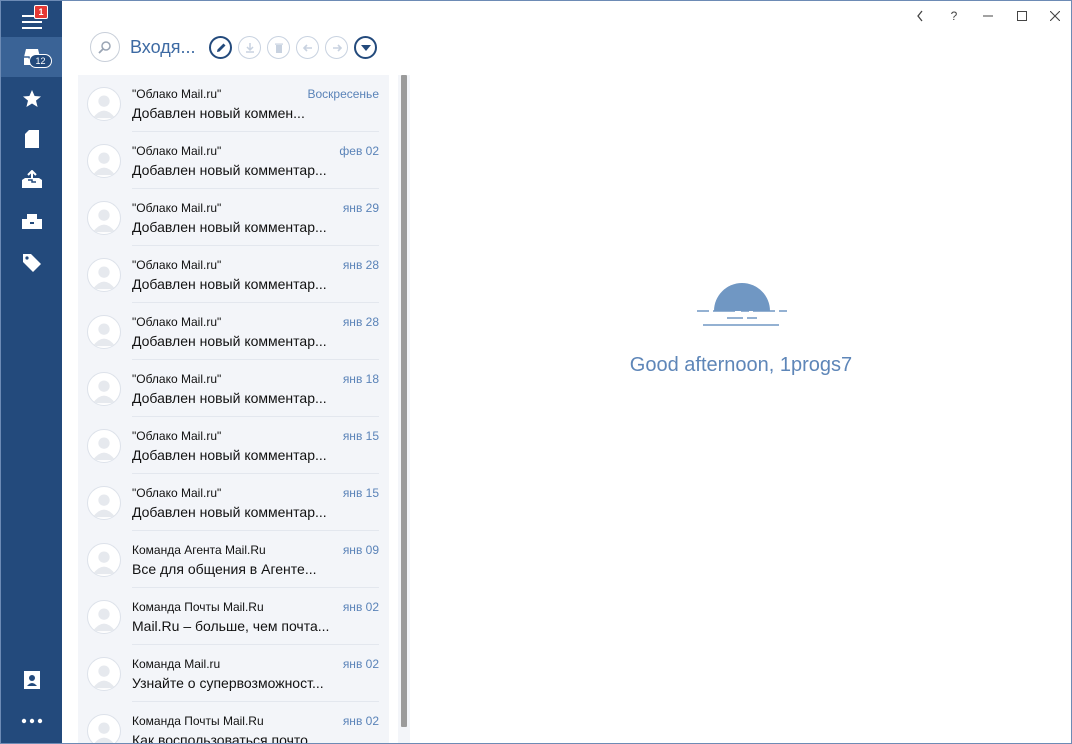  I want to click on outbox-tray-icon, so click(31, 179).